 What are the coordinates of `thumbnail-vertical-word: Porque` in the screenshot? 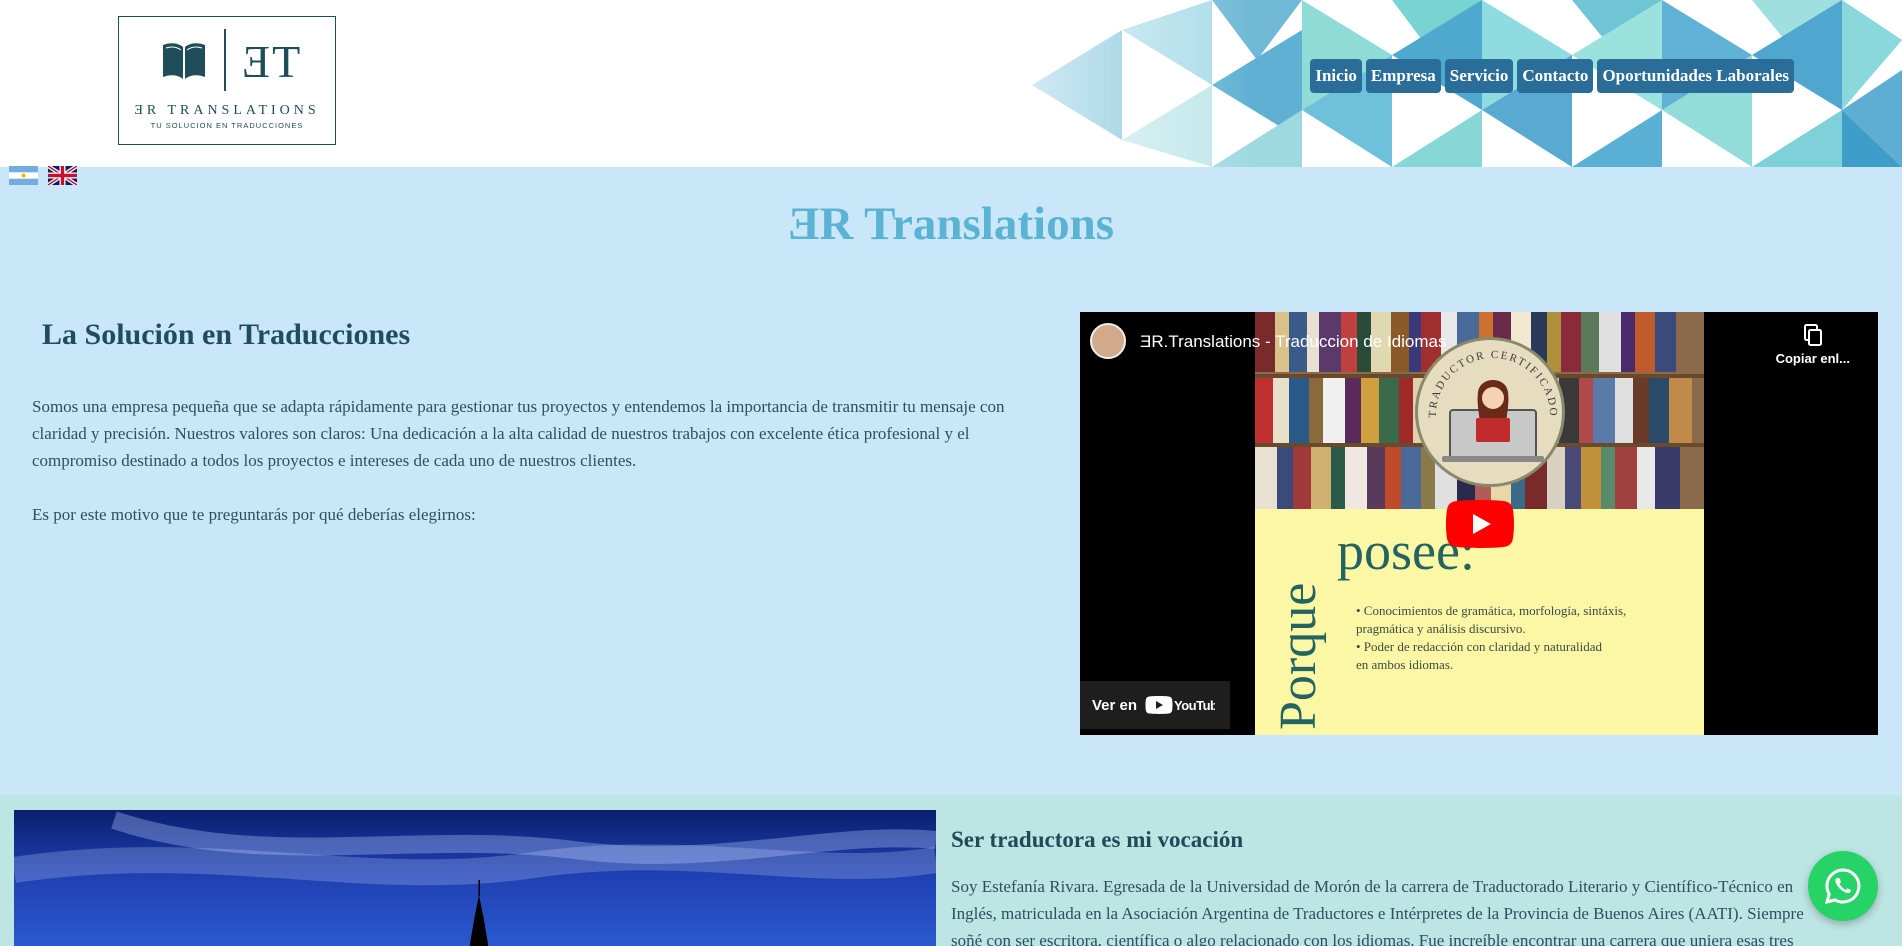 It's located at (1298, 656).